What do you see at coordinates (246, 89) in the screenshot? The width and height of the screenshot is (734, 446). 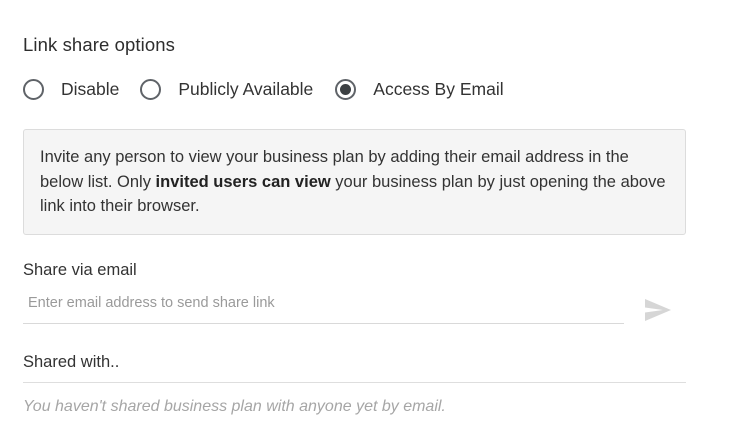 I see `radio-label-publicly-available: Publicly Available` at bounding box center [246, 89].